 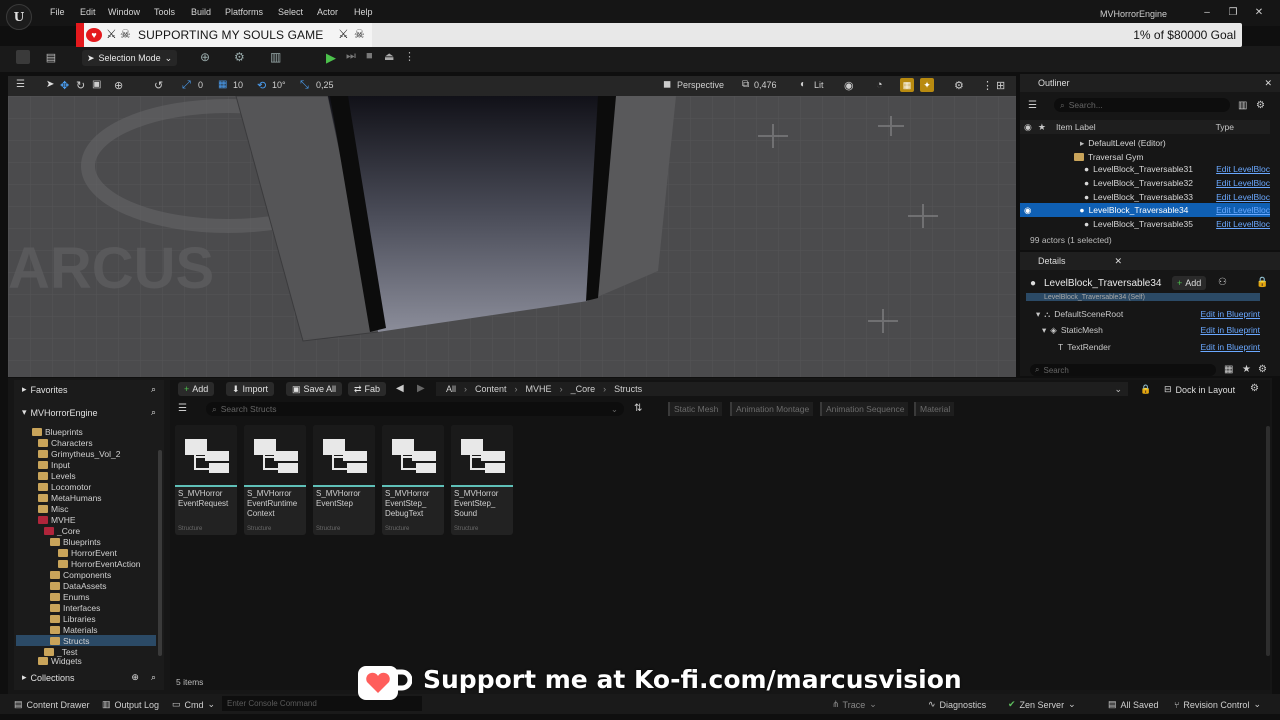 What do you see at coordinates (73, 629) in the screenshot?
I see `tree-item-materials: Materials` at bounding box center [73, 629].